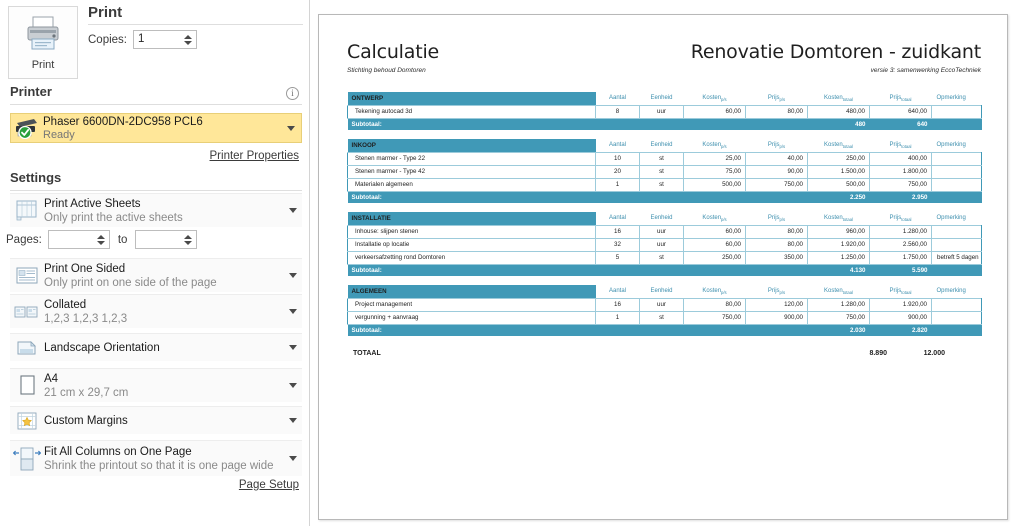  I want to click on copies-spin-arrows, so click(188, 39).